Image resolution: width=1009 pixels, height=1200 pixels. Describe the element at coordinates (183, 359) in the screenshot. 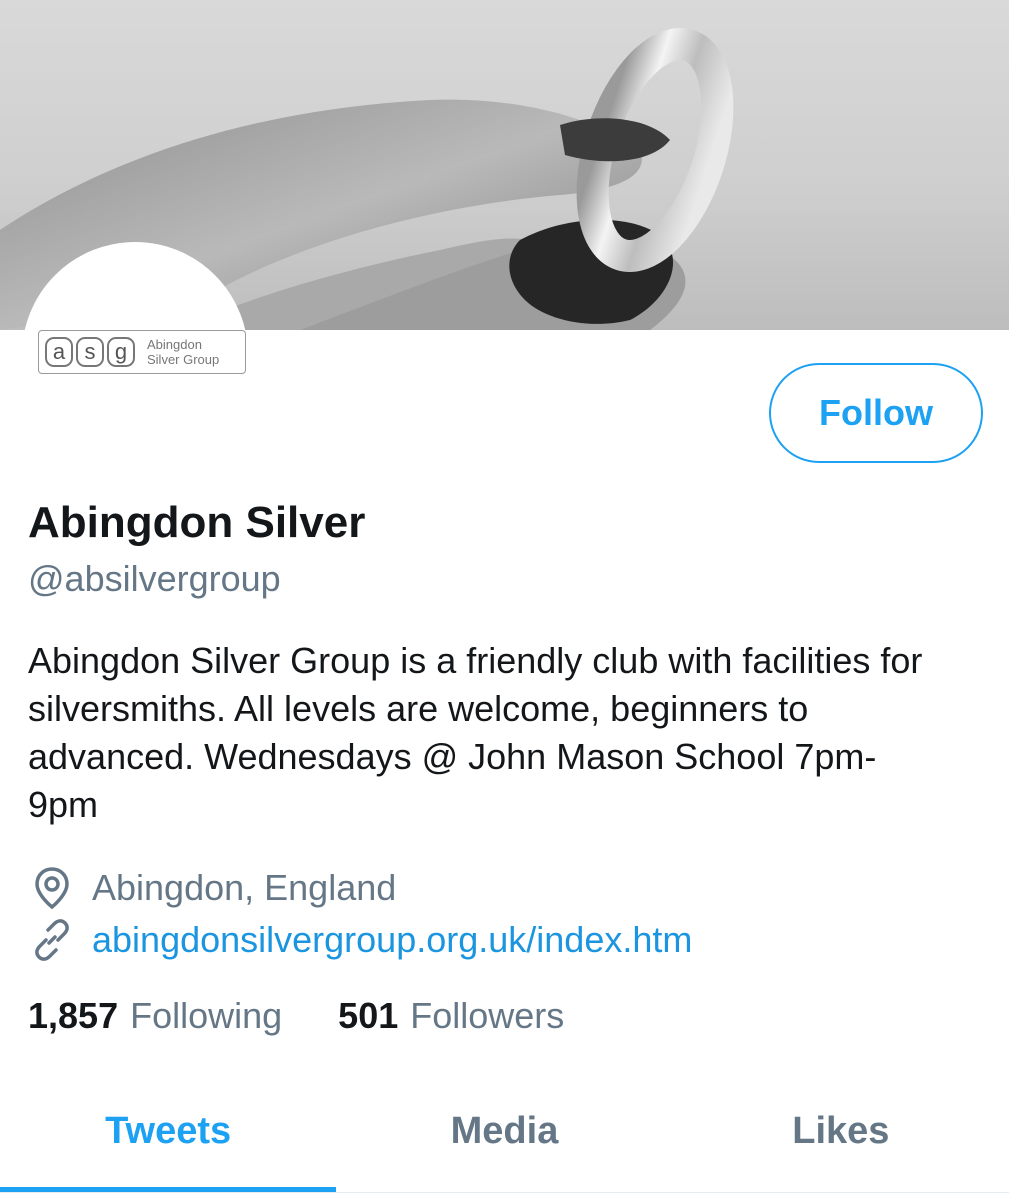

I see `logo-line2: Silver Group` at that location.